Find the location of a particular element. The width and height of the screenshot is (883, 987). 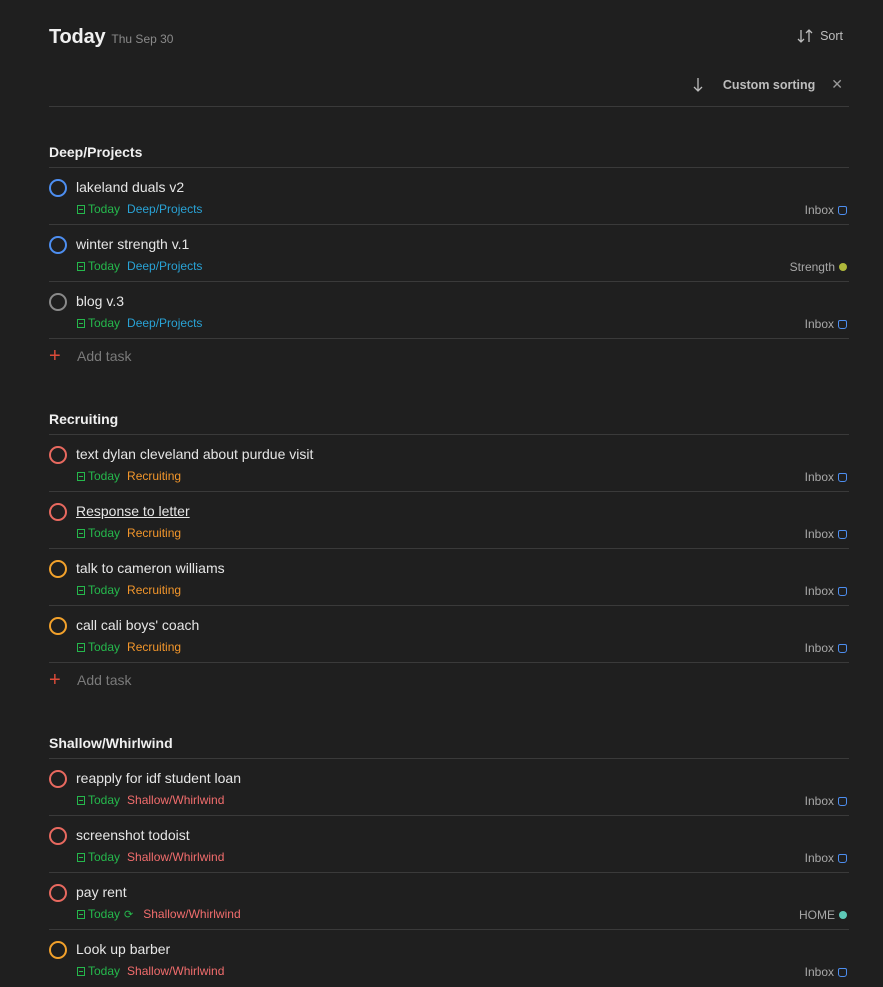

task-name: pay rent is located at coordinates (101, 892).